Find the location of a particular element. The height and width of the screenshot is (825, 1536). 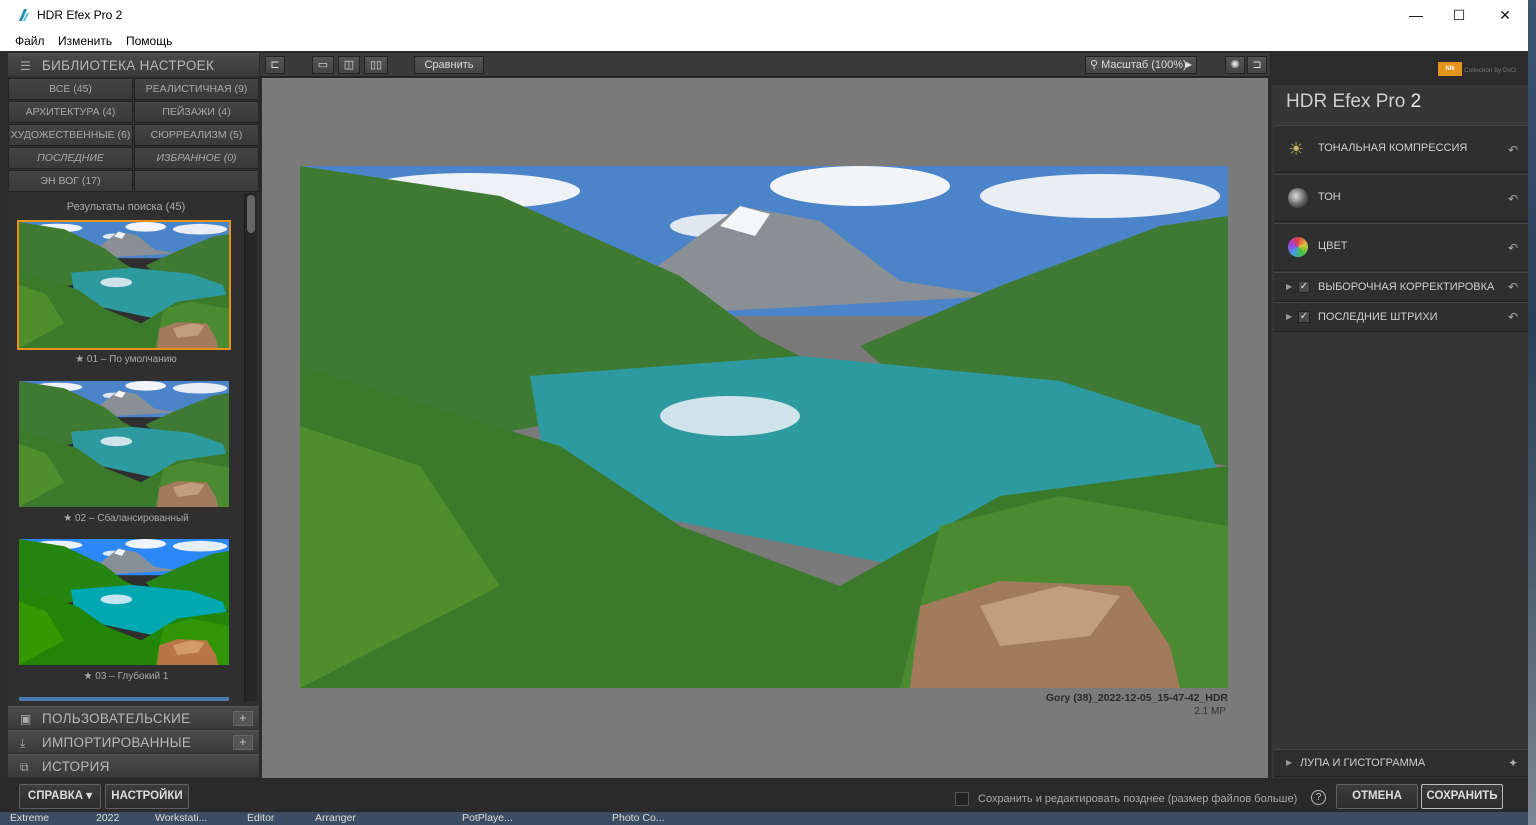

preset-thumb-default is located at coordinates (124, 285).